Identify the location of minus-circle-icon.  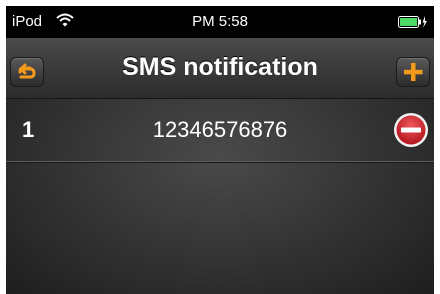
(411, 130).